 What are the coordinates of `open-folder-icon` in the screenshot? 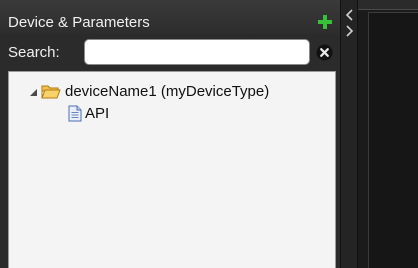 It's located at (51, 92).